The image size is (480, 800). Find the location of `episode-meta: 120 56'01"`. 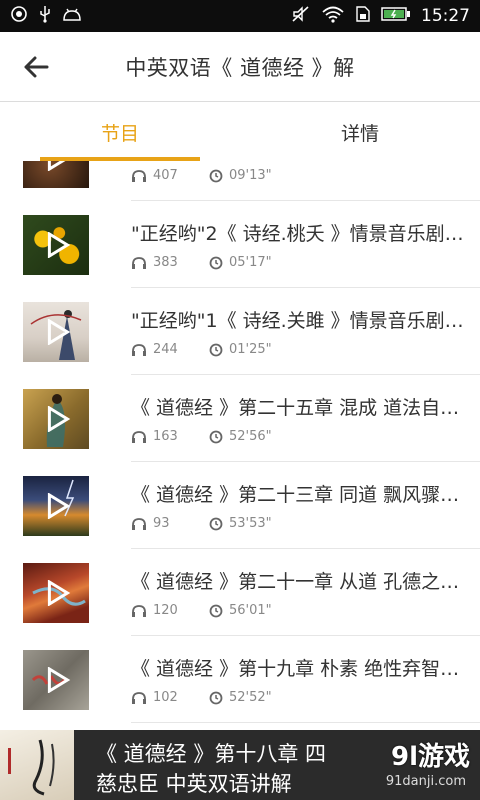

episode-meta: 120 56'01" is located at coordinates (201, 610).